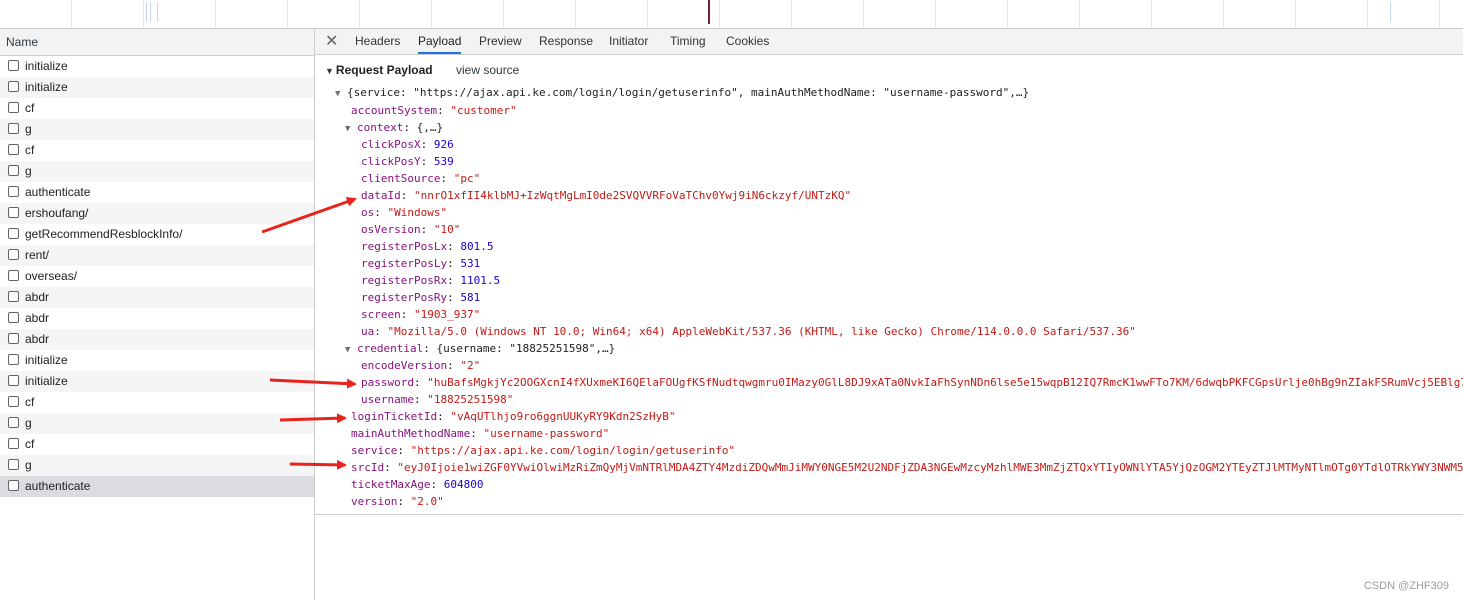  I want to click on tree-row: osVersion: "10", so click(410, 229).